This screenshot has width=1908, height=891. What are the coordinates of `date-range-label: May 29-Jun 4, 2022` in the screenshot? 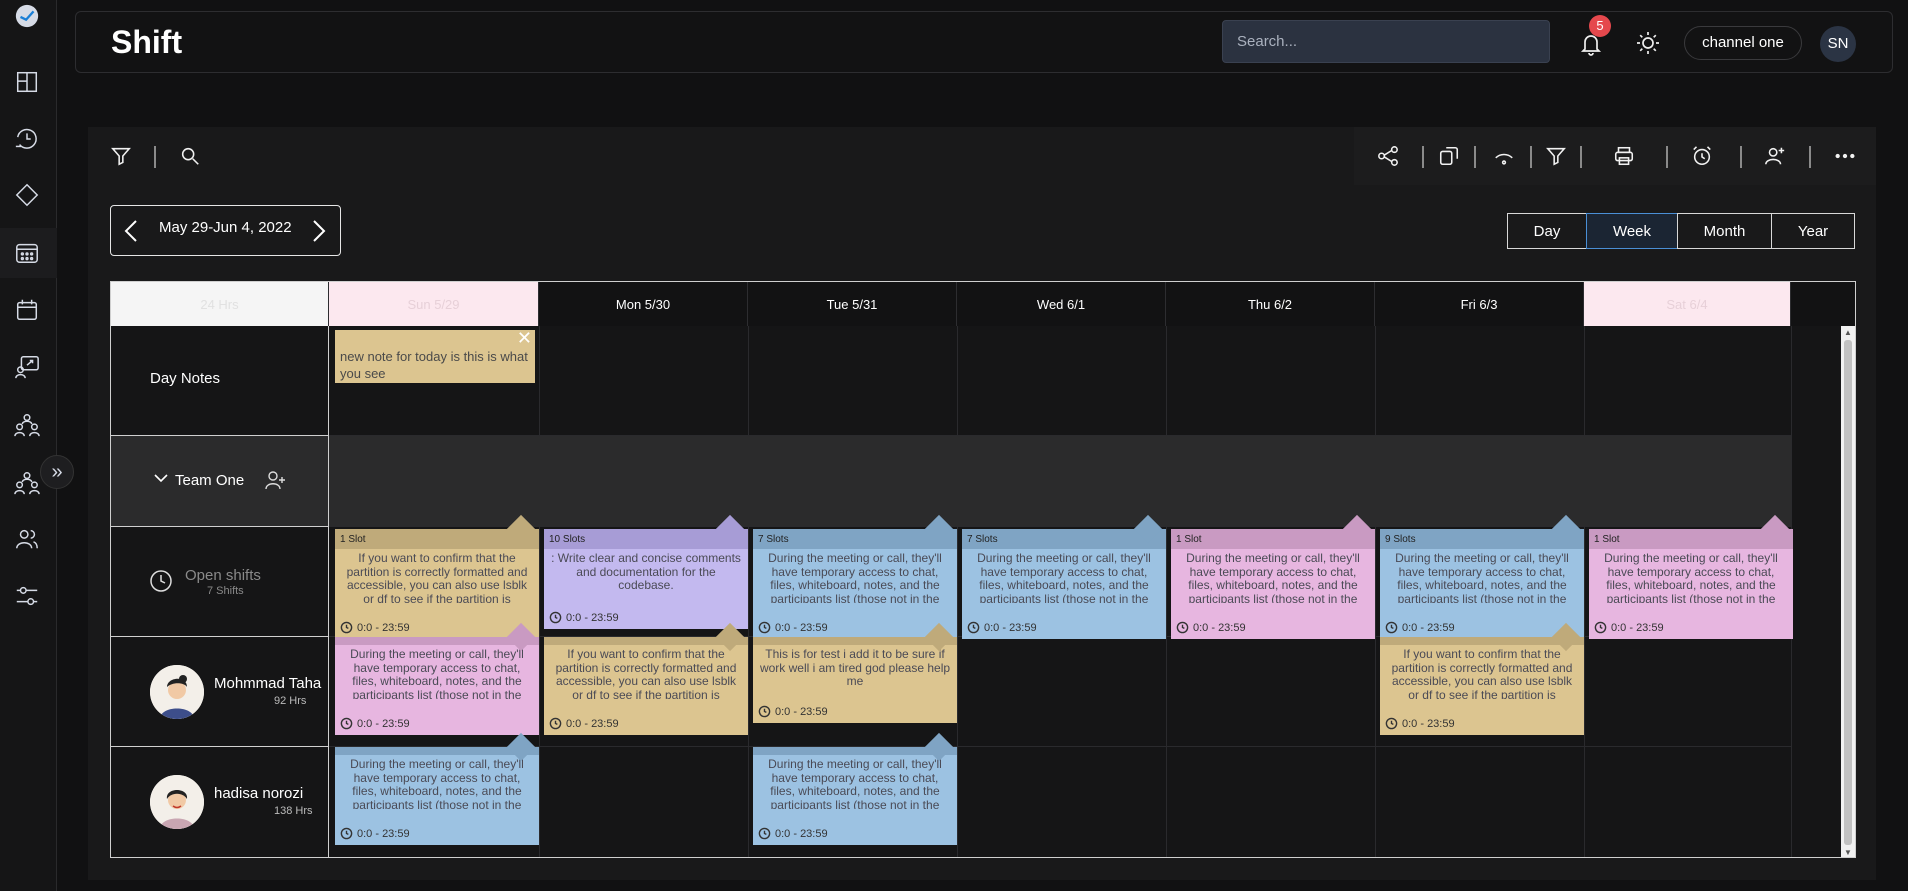 It's located at (225, 227).